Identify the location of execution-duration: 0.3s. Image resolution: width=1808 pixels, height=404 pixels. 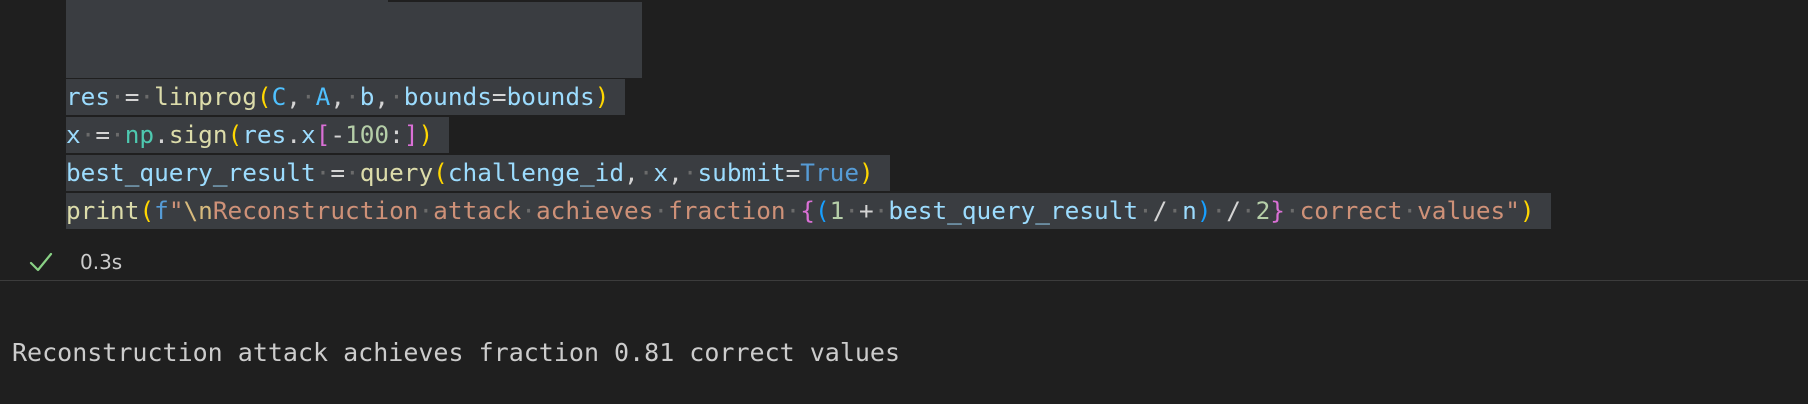
(101, 262).